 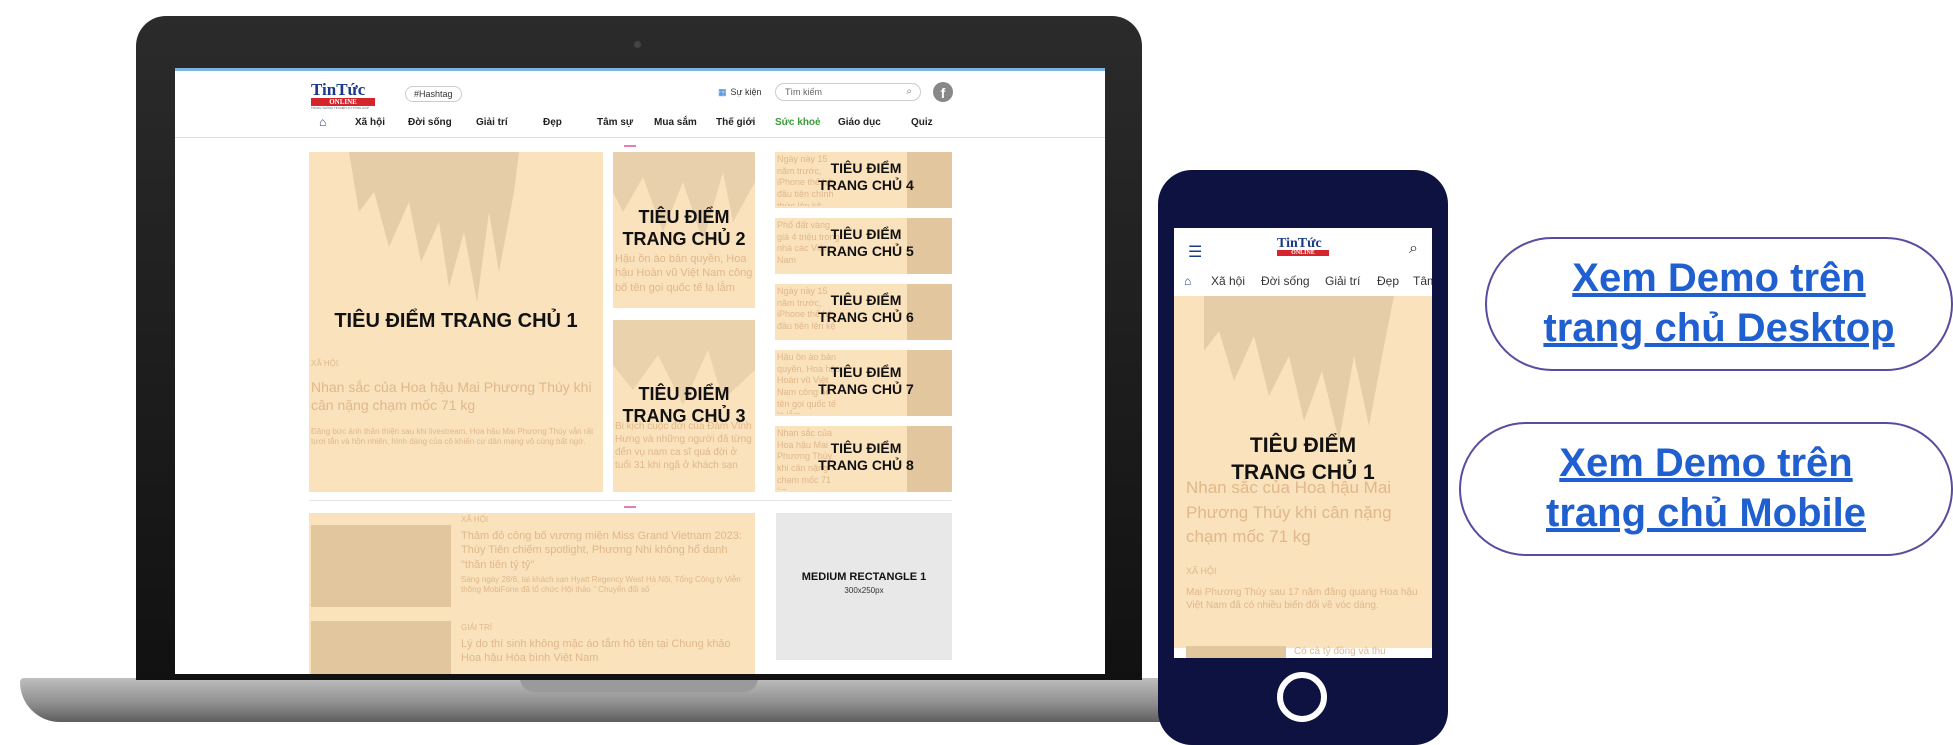 I want to click on event-link: ▦ Sự kiện, so click(x=740, y=92).